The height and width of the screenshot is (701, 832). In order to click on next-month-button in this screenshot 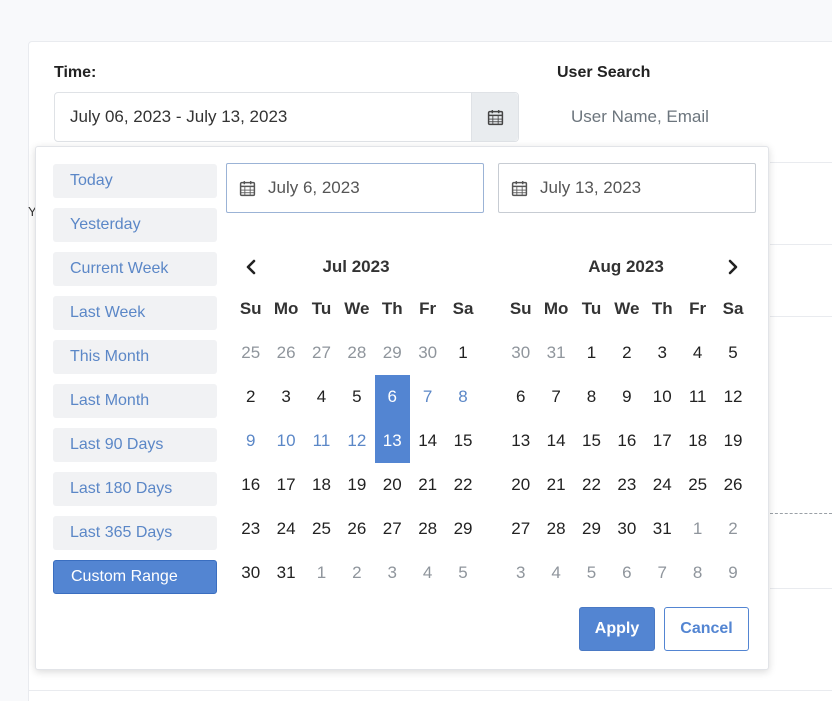, I will do `click(733, 267)`.